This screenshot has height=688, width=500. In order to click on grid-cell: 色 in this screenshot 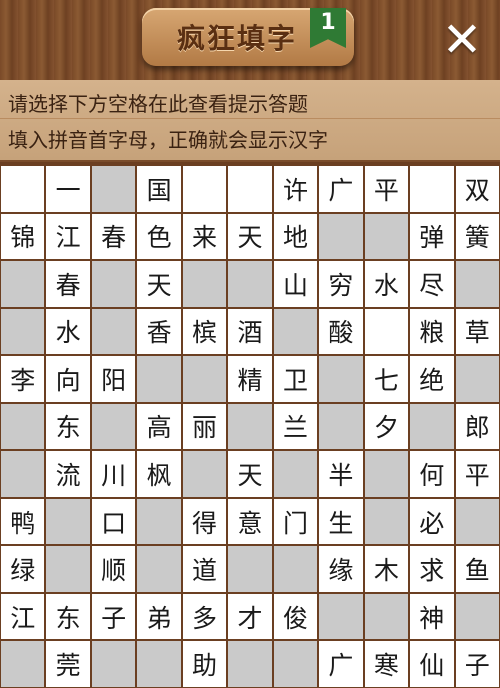, I will do `click(159, 236)`.